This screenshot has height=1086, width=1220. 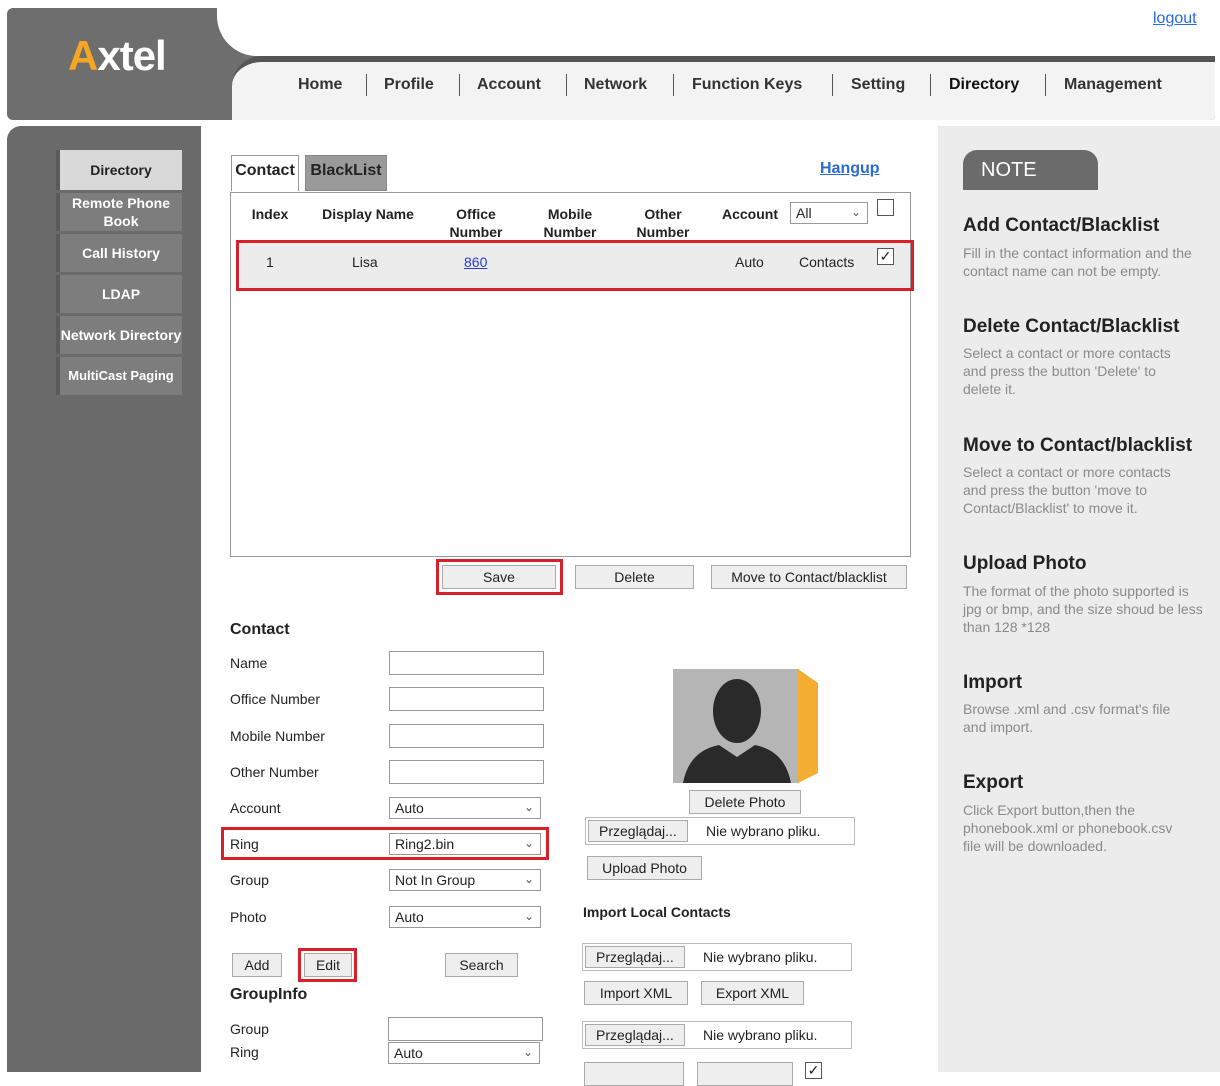 I want to click on move-button: Move to Contact/blacklist, so click(x=809, y=577).